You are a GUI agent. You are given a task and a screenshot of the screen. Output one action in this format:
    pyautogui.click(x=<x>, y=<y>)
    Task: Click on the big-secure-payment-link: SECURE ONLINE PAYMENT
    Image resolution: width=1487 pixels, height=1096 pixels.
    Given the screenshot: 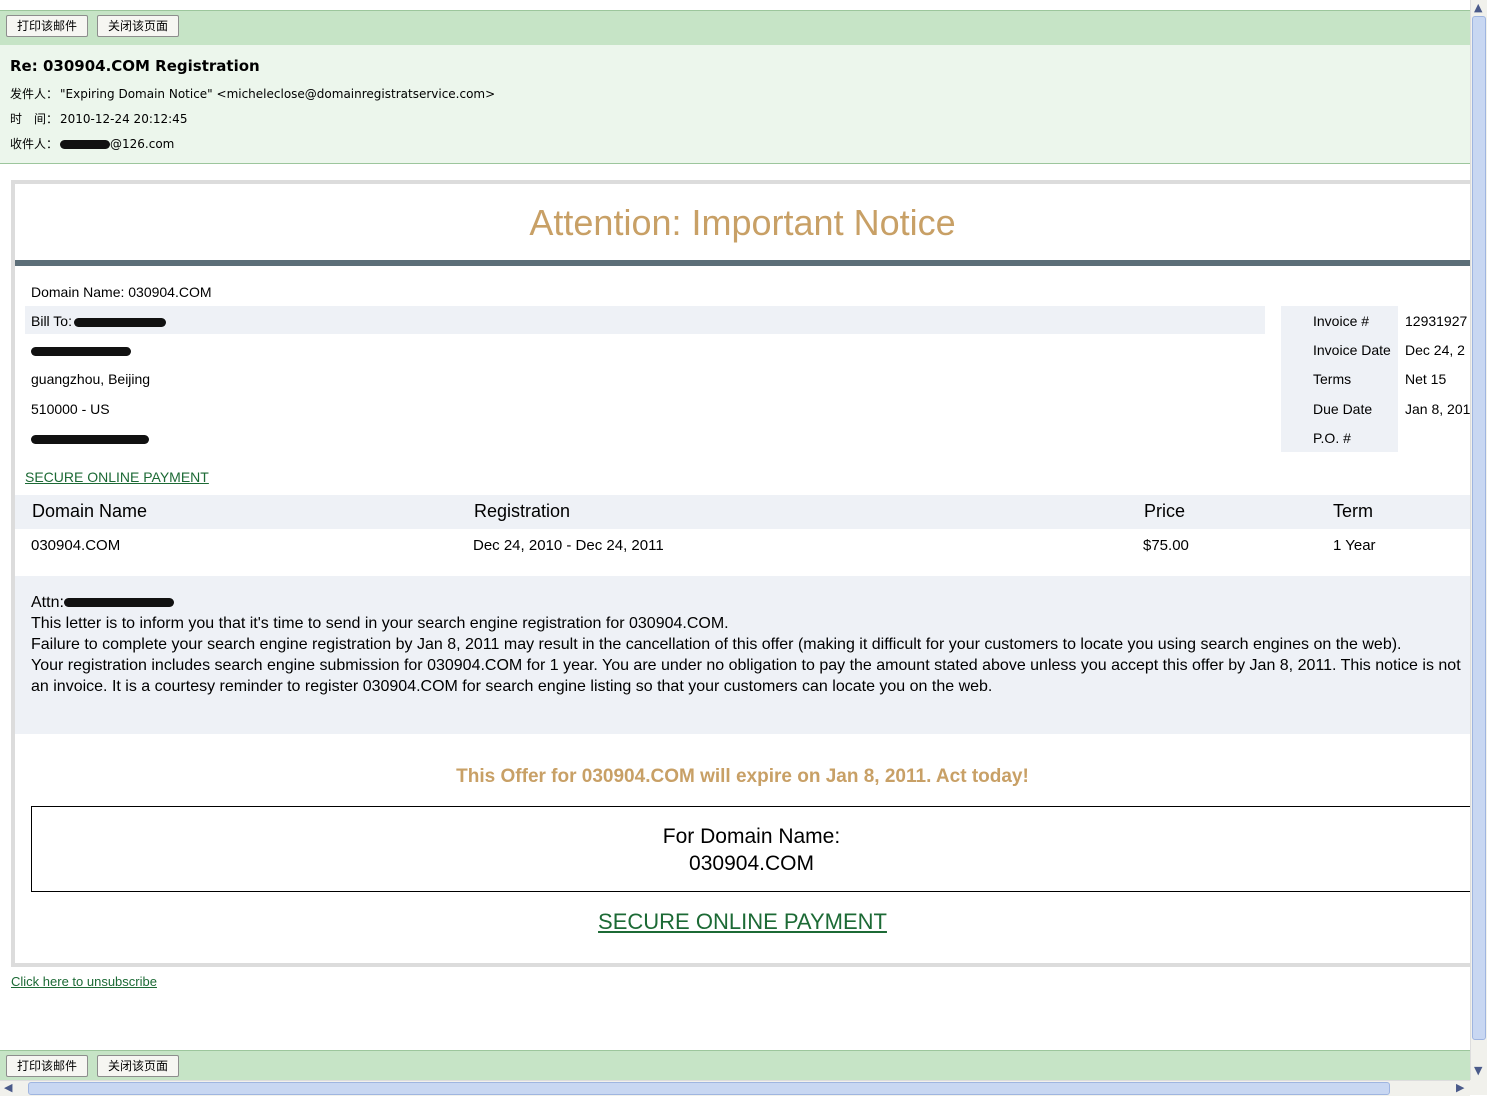 What is the action you would take?
    pyautogui.click(x=742, y=921)
    